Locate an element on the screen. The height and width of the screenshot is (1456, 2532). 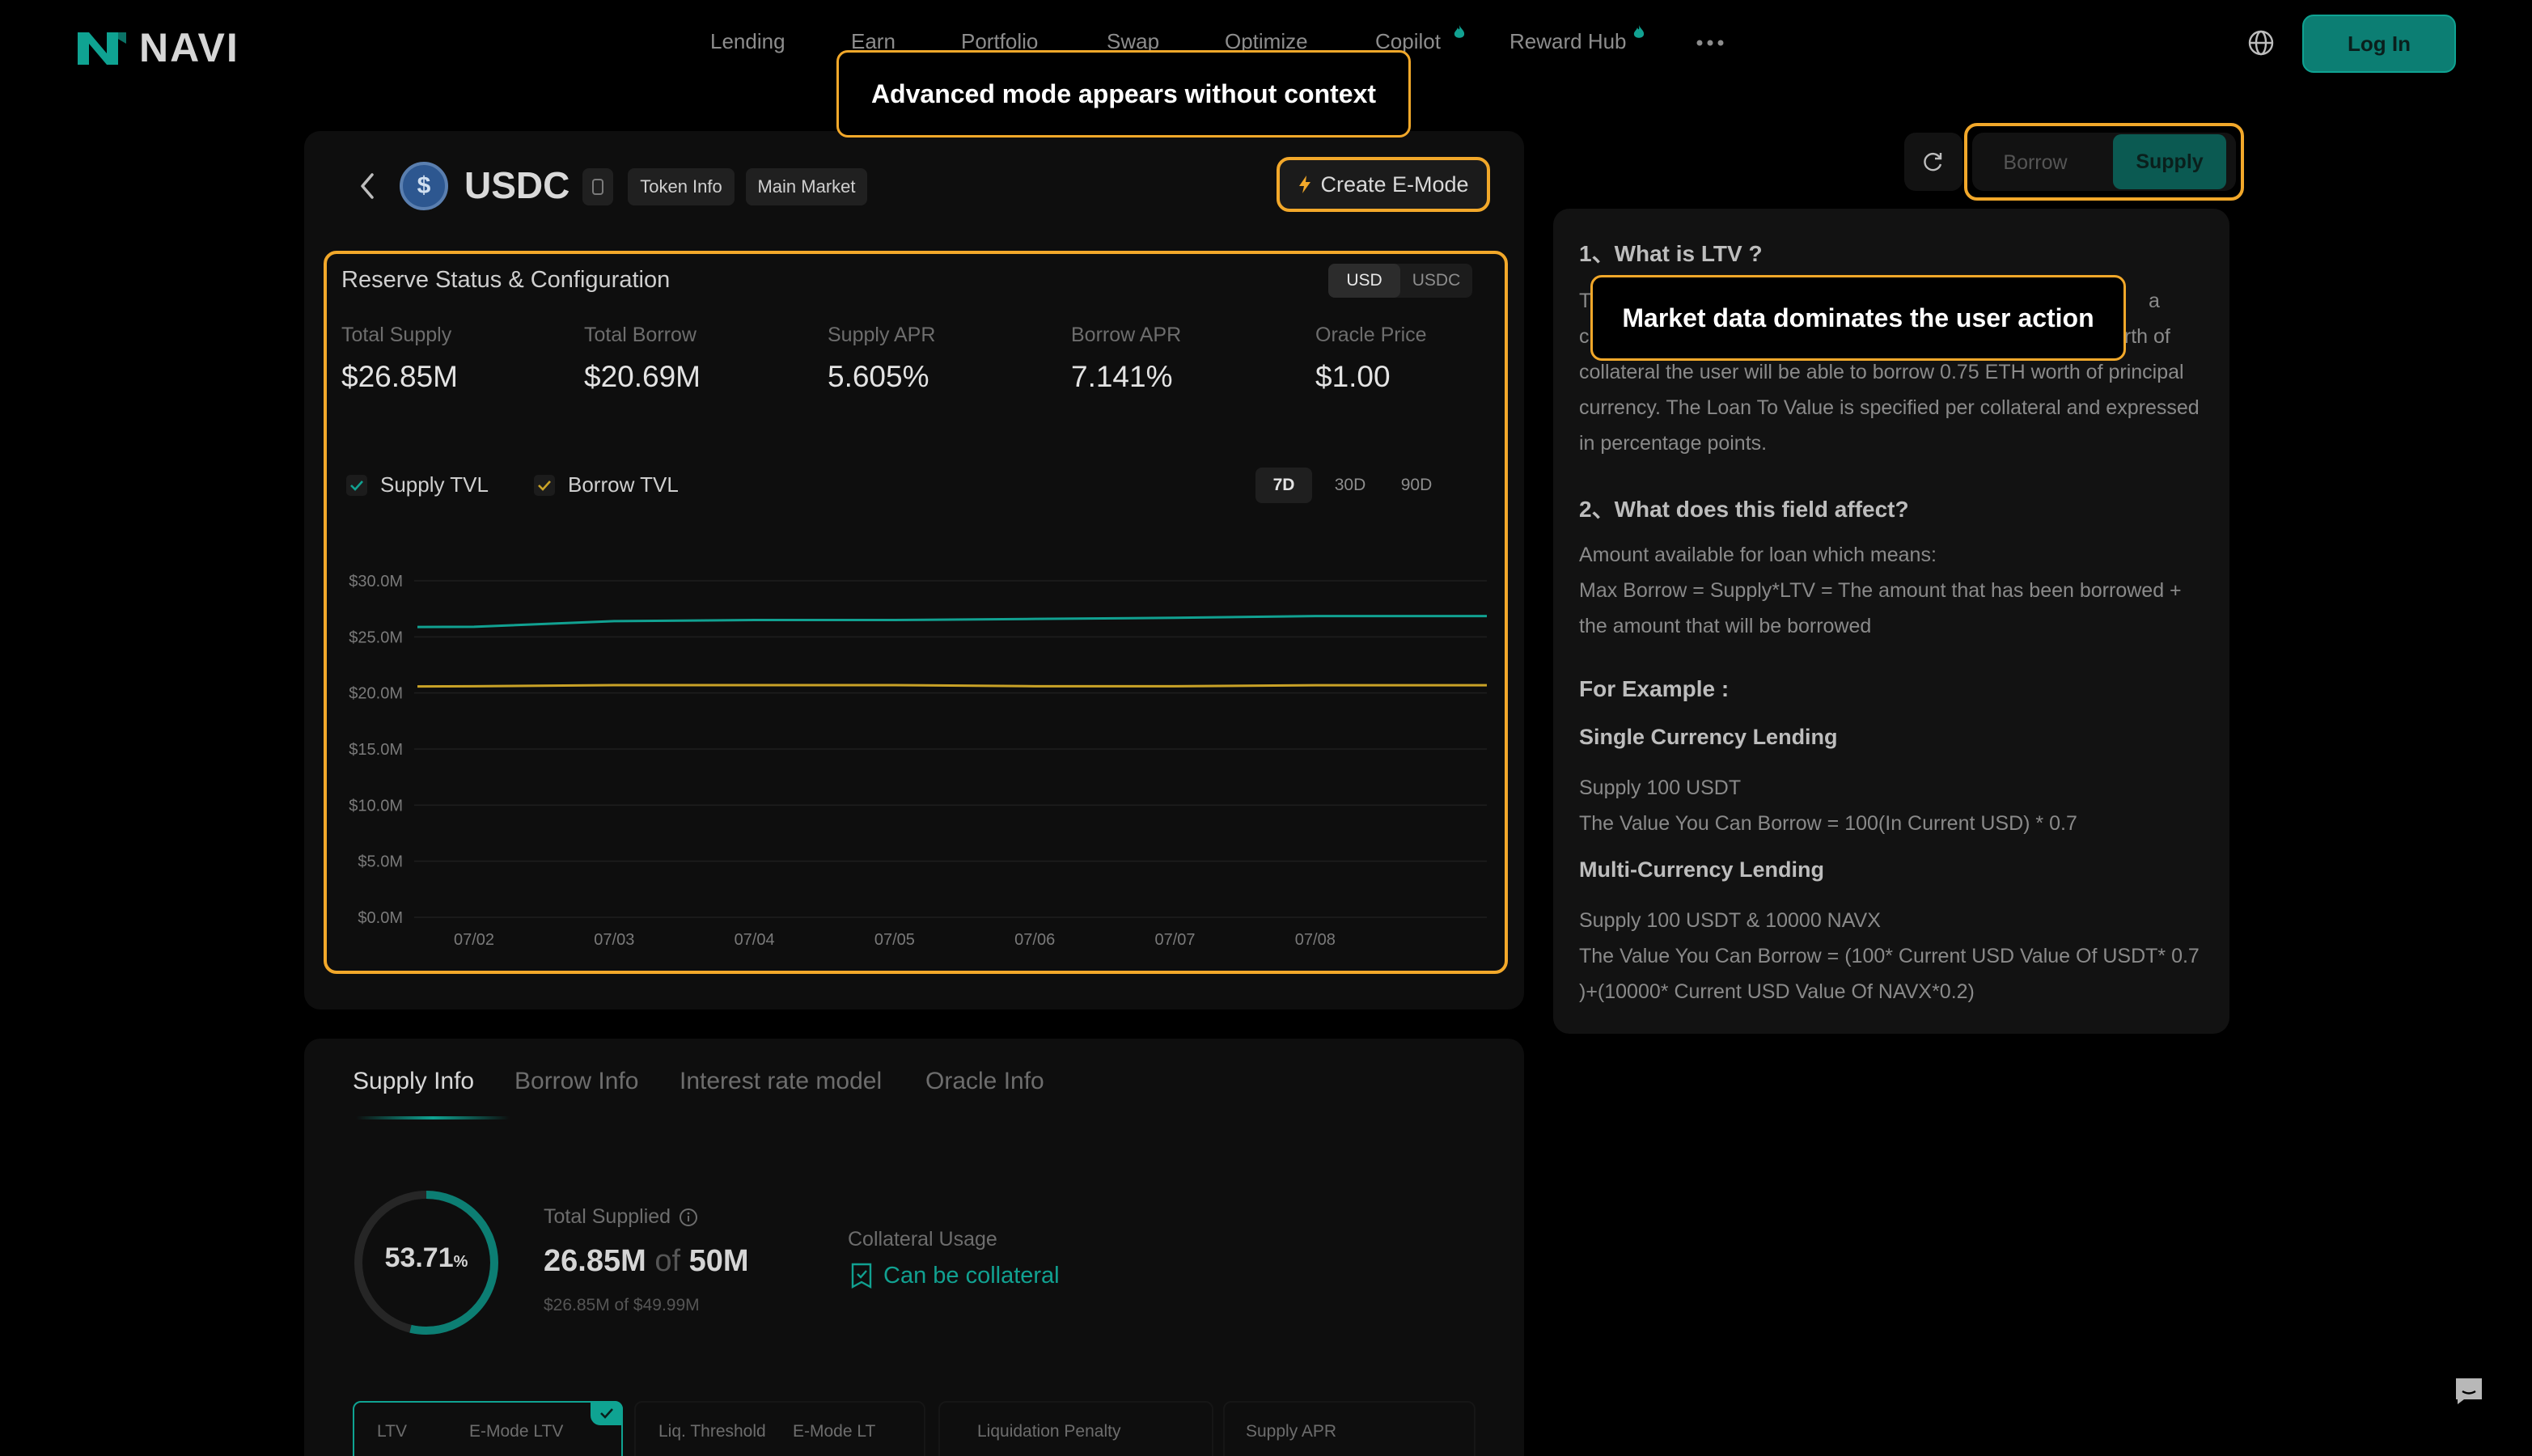
utilization-value: 53.71% is located at coordinates (426, 1258).